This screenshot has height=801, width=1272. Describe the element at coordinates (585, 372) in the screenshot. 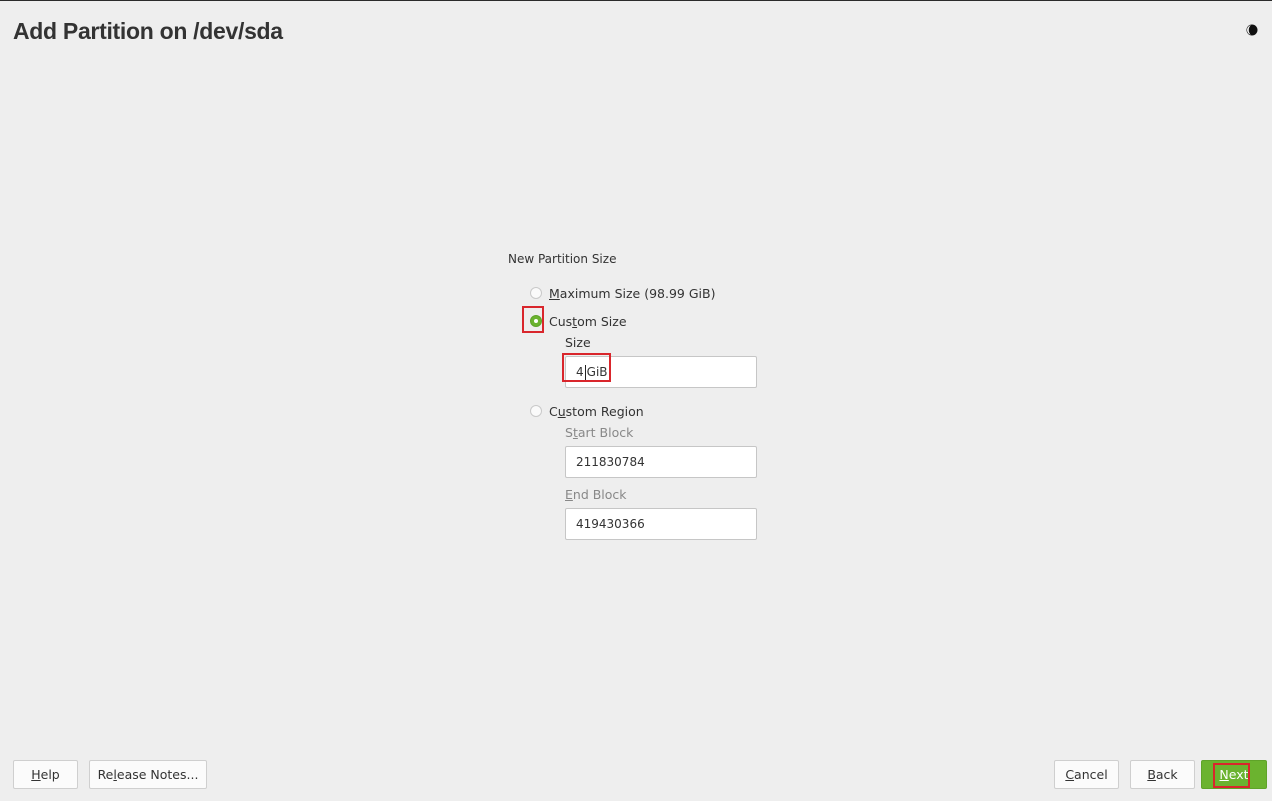

I see `text-caret` at that location.